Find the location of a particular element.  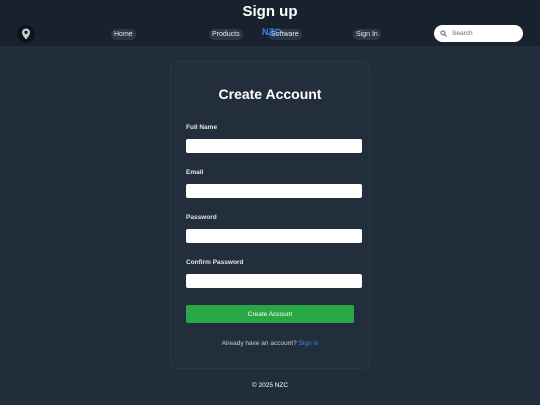

password-label: Password is located at coordinates (201, 217).